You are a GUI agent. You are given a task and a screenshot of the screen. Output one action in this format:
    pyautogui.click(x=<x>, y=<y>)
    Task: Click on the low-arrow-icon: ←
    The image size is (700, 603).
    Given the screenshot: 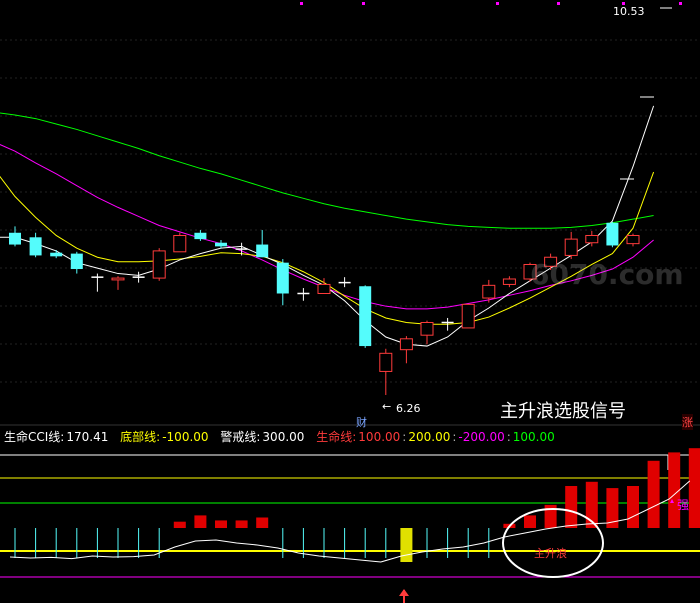 What is the action you would take?
    pyautogui.click(x=387, y=406)
    